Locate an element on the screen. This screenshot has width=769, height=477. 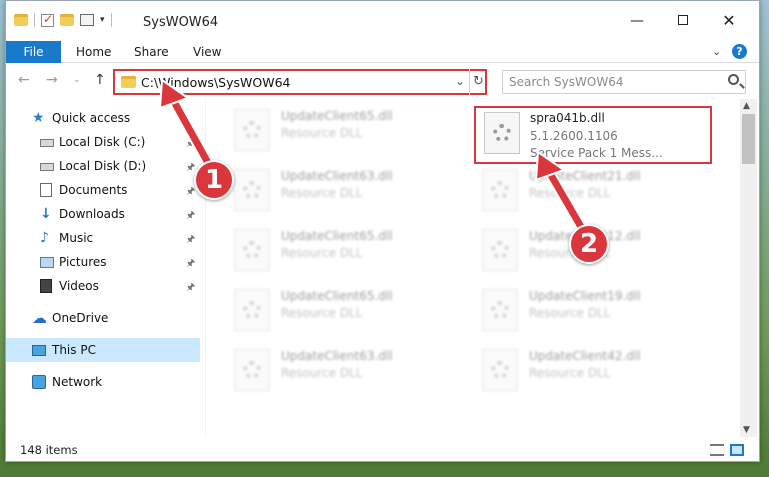
sidebar-item-documents: Documents 🖈 is located at coordinates (103, 190).